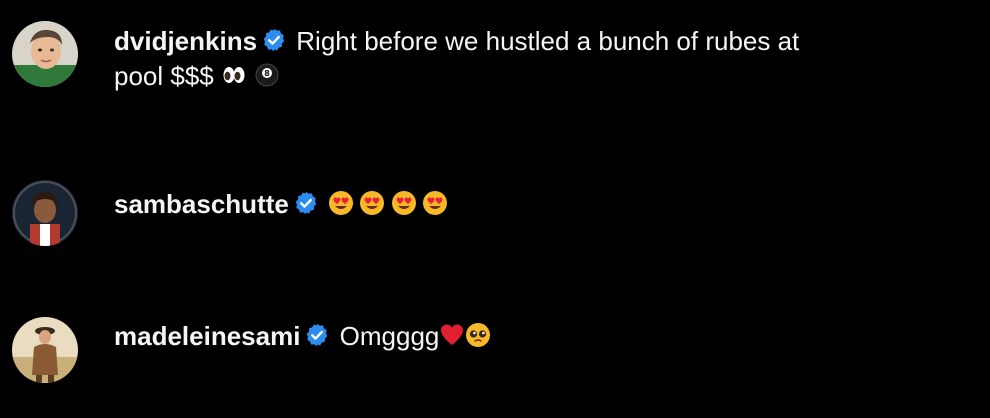 The width and height of the screenshot is (990, 418). I want to click on 8-ball-emoji-icon: 8, so click(267, 75).